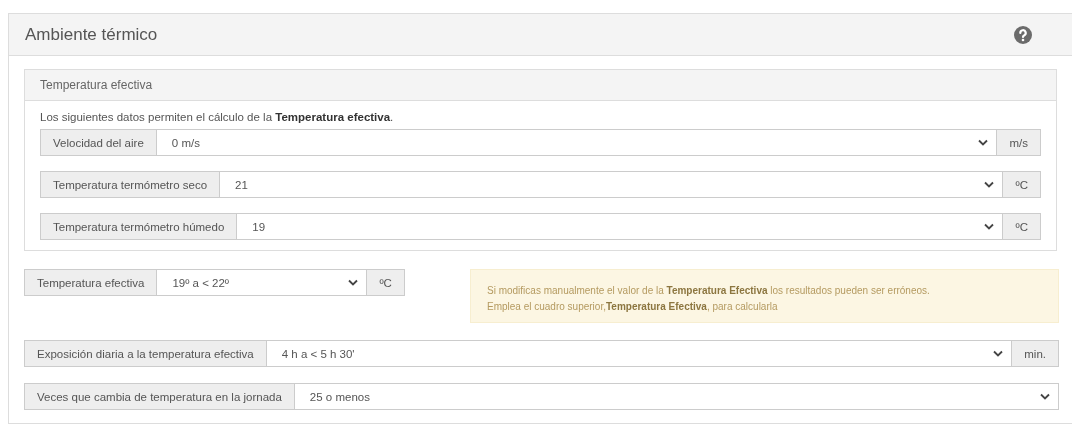 The width and height of the screenshot is (1072, 424). I want to click on field-label: Temperatura efectiva, so click(91, 282).